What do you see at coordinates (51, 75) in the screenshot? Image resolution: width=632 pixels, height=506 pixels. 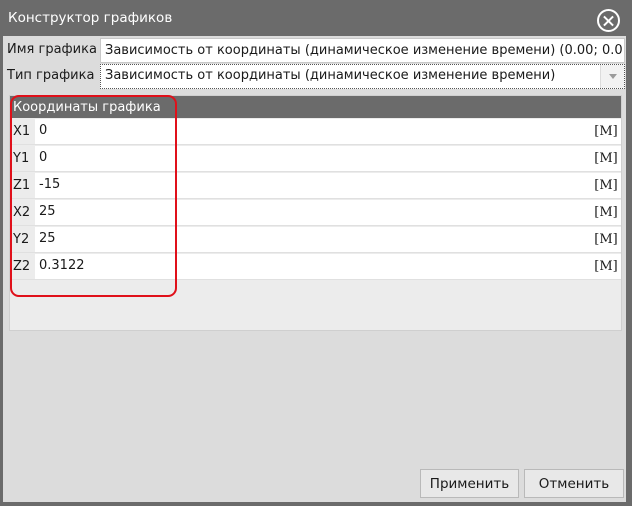 I see `graph-type-label: Тип графика` at bounding box center [51, 75].